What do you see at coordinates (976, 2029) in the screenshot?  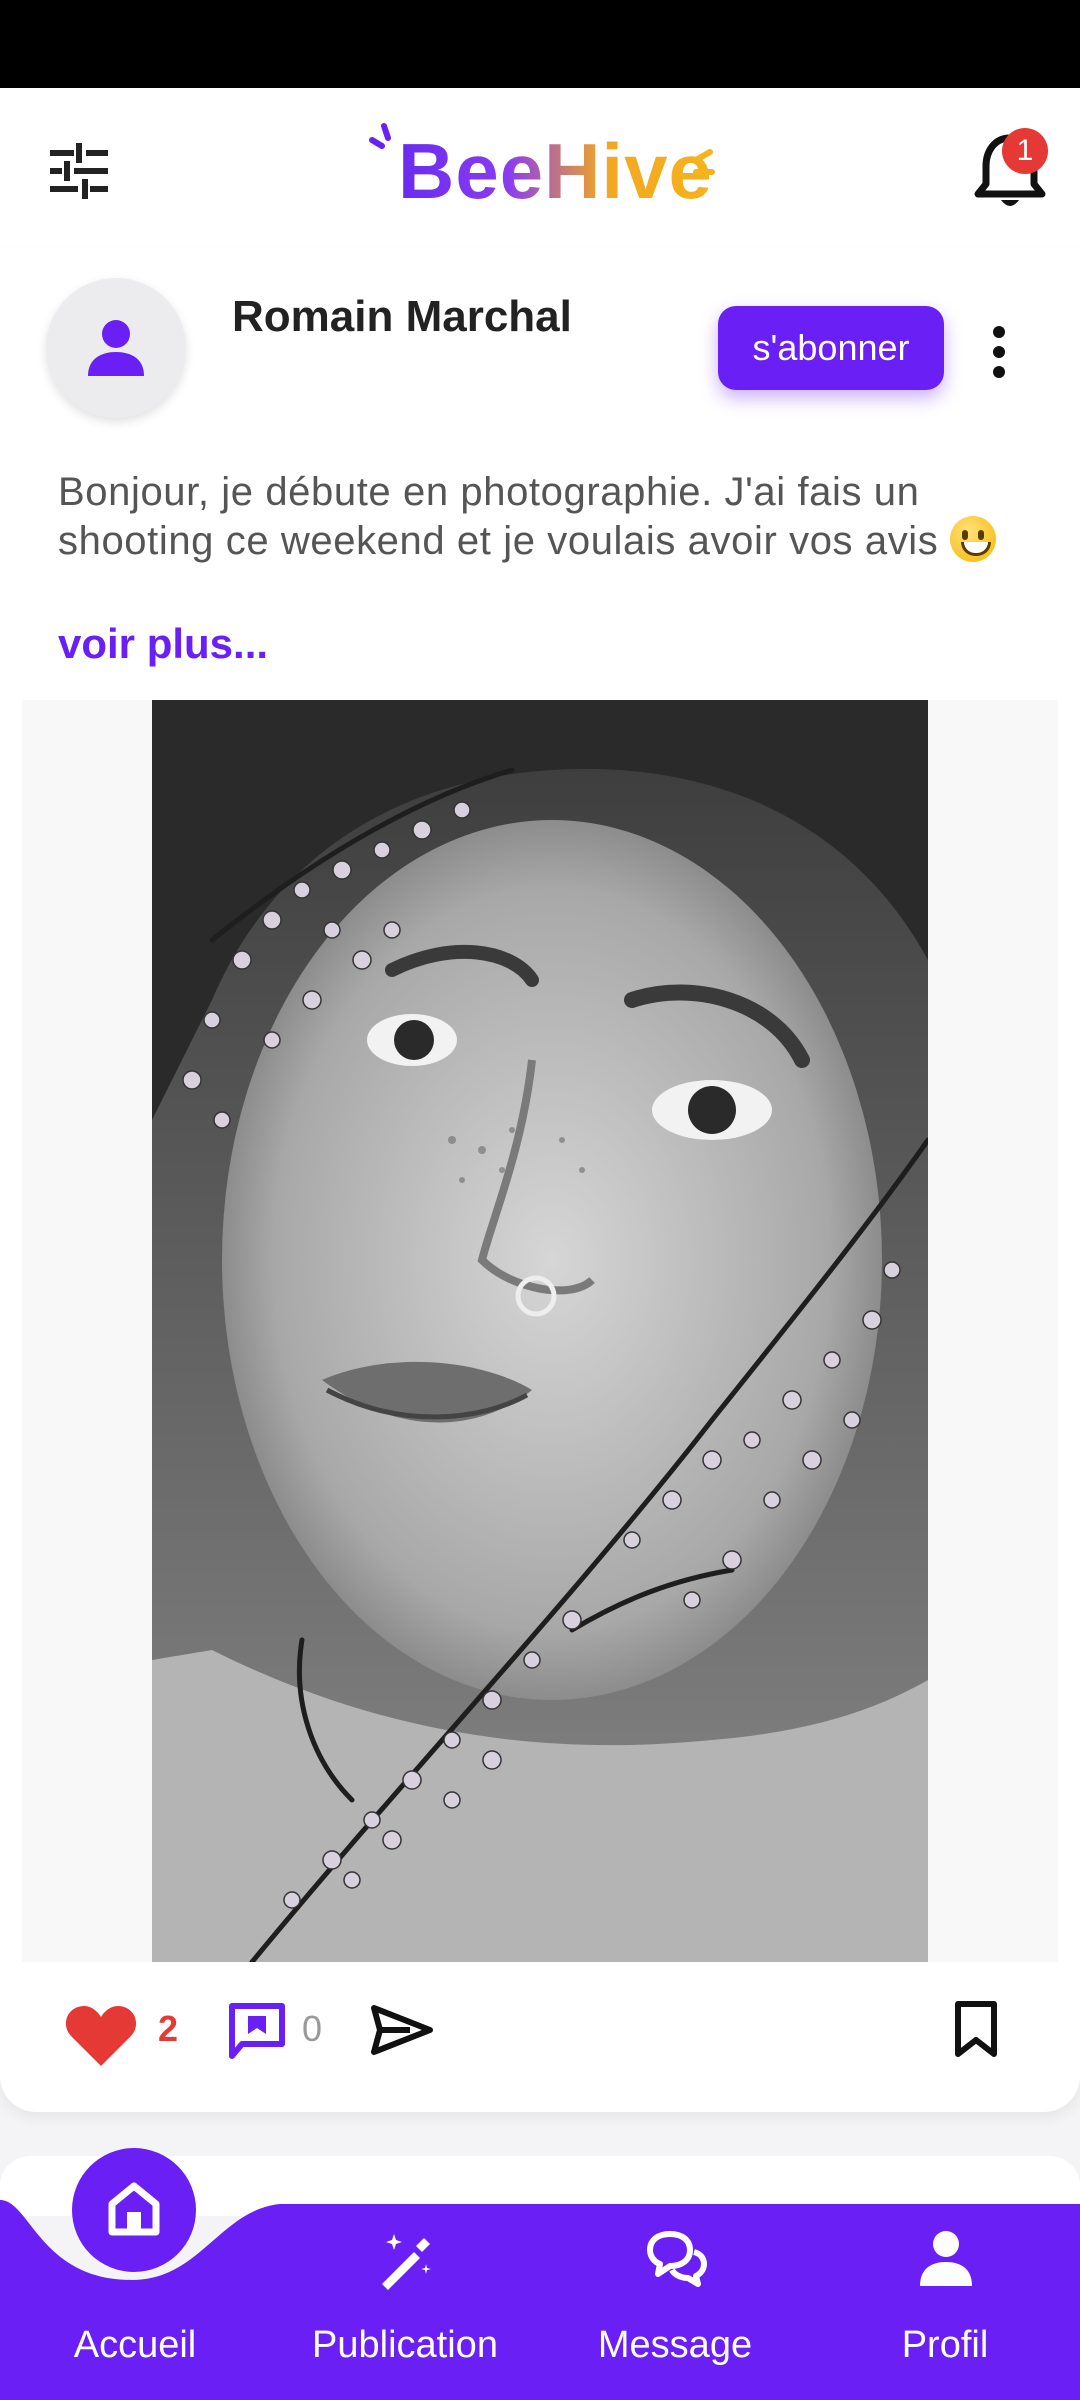 I see `bookmark-icon` at bounding box center [976, 2029].